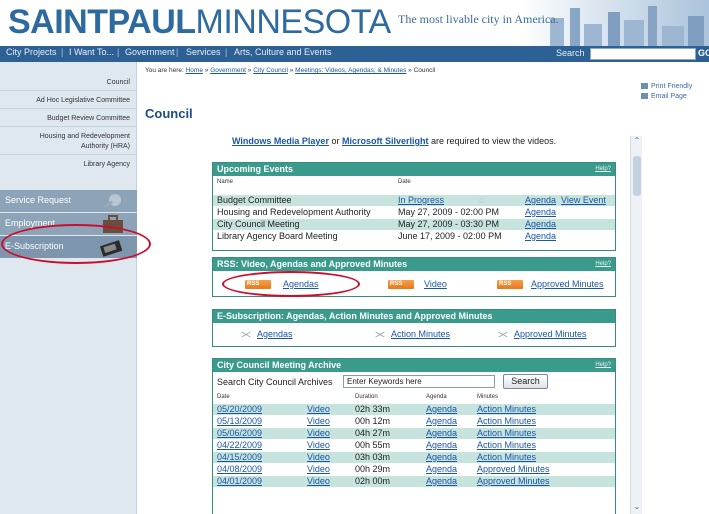  I want to click on silverlight-link: Microsoft Silverlight, so click(385, 141).